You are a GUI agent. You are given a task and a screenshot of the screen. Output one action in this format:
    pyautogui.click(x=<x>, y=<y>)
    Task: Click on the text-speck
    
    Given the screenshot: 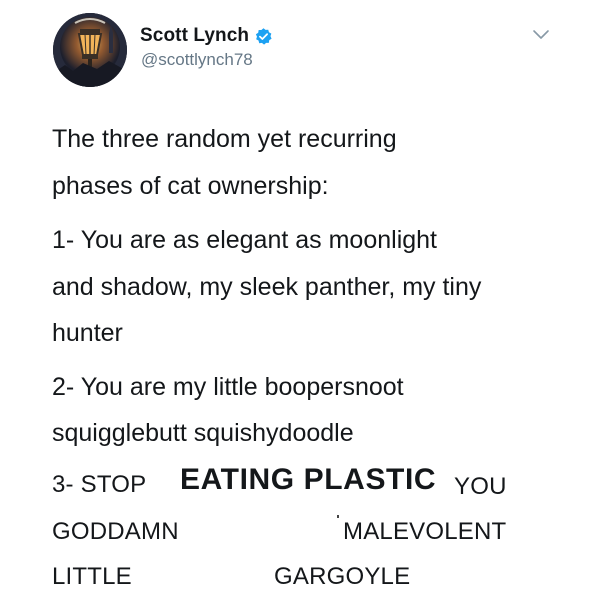 What is the action you would take?
    pyautogui.click(x=338, y=516)
    